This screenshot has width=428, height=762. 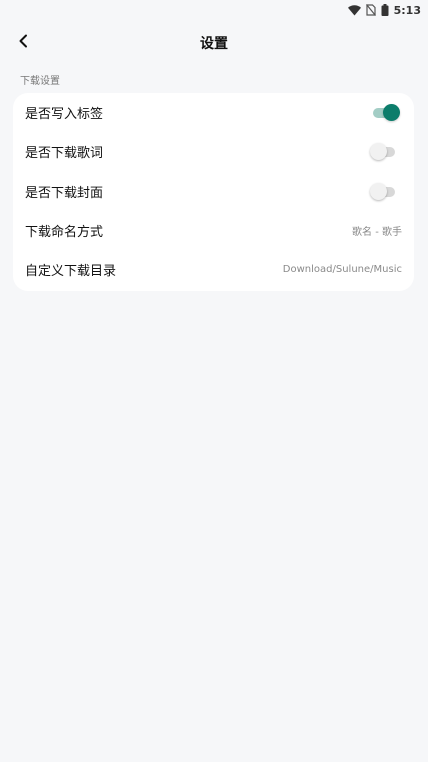 I want to click on setting-value-download-directory: Download/Sulune/Music, so click(x=342, y=269).